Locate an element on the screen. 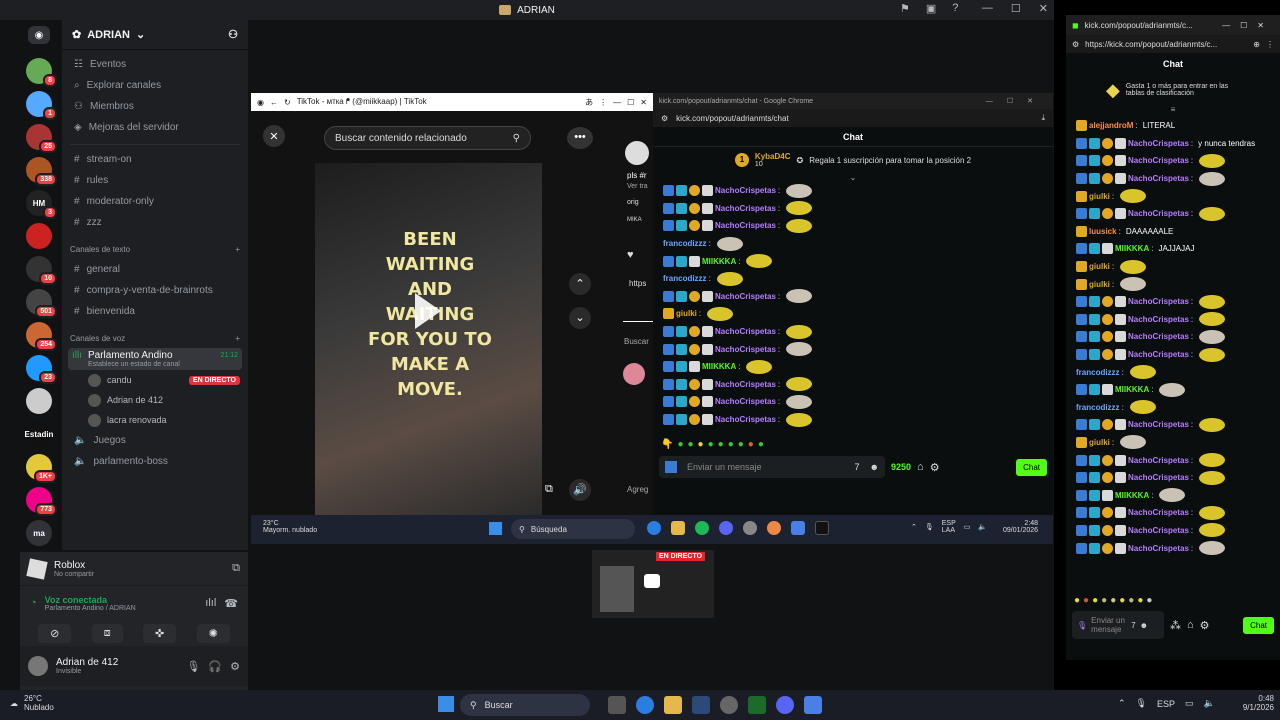  text-channel: # general is located at coordinates (155, 269).